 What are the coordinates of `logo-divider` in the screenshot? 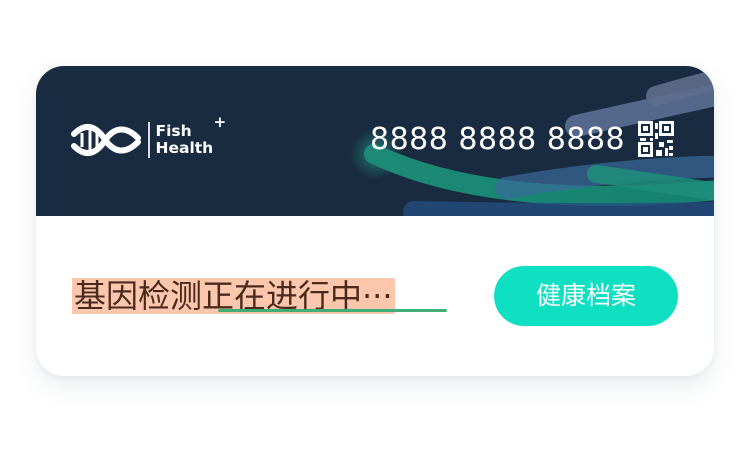 It's located at (149, 140).